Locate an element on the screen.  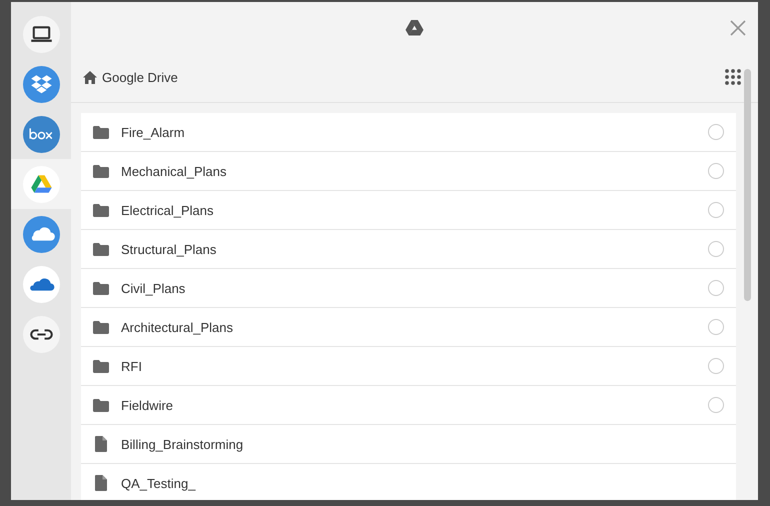
file-name: Architectural_Plans is located at coordinates (177, 327).